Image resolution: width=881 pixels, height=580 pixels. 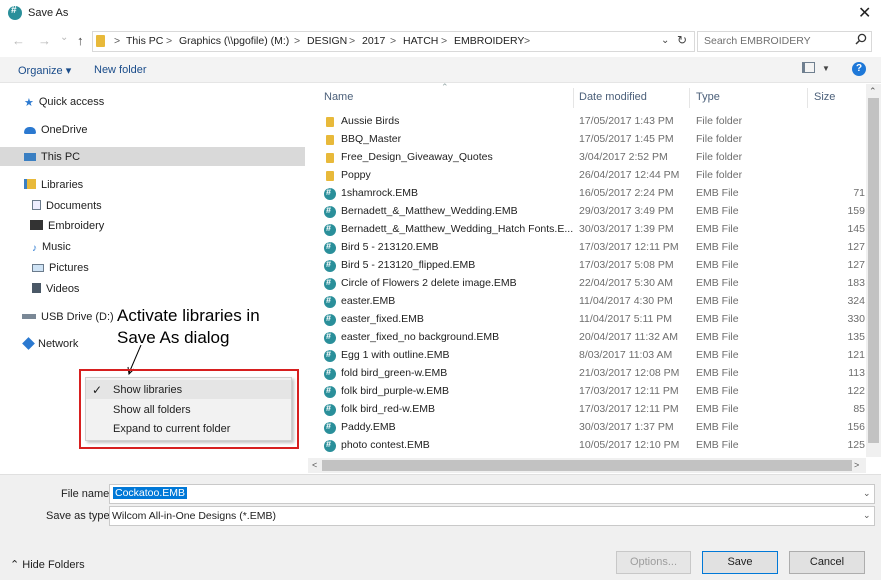 What do you see at coordinates (44, 40) in the screenshot?
I see `forward-arrow-icon: →` at bounding box center [44, 40].